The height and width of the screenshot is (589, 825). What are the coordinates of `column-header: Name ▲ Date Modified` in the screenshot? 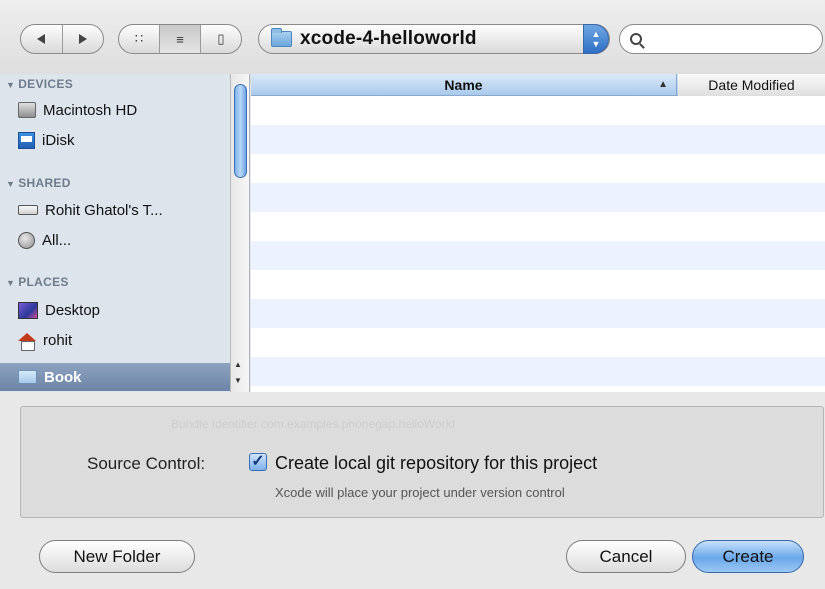 It's located at (538, 85).